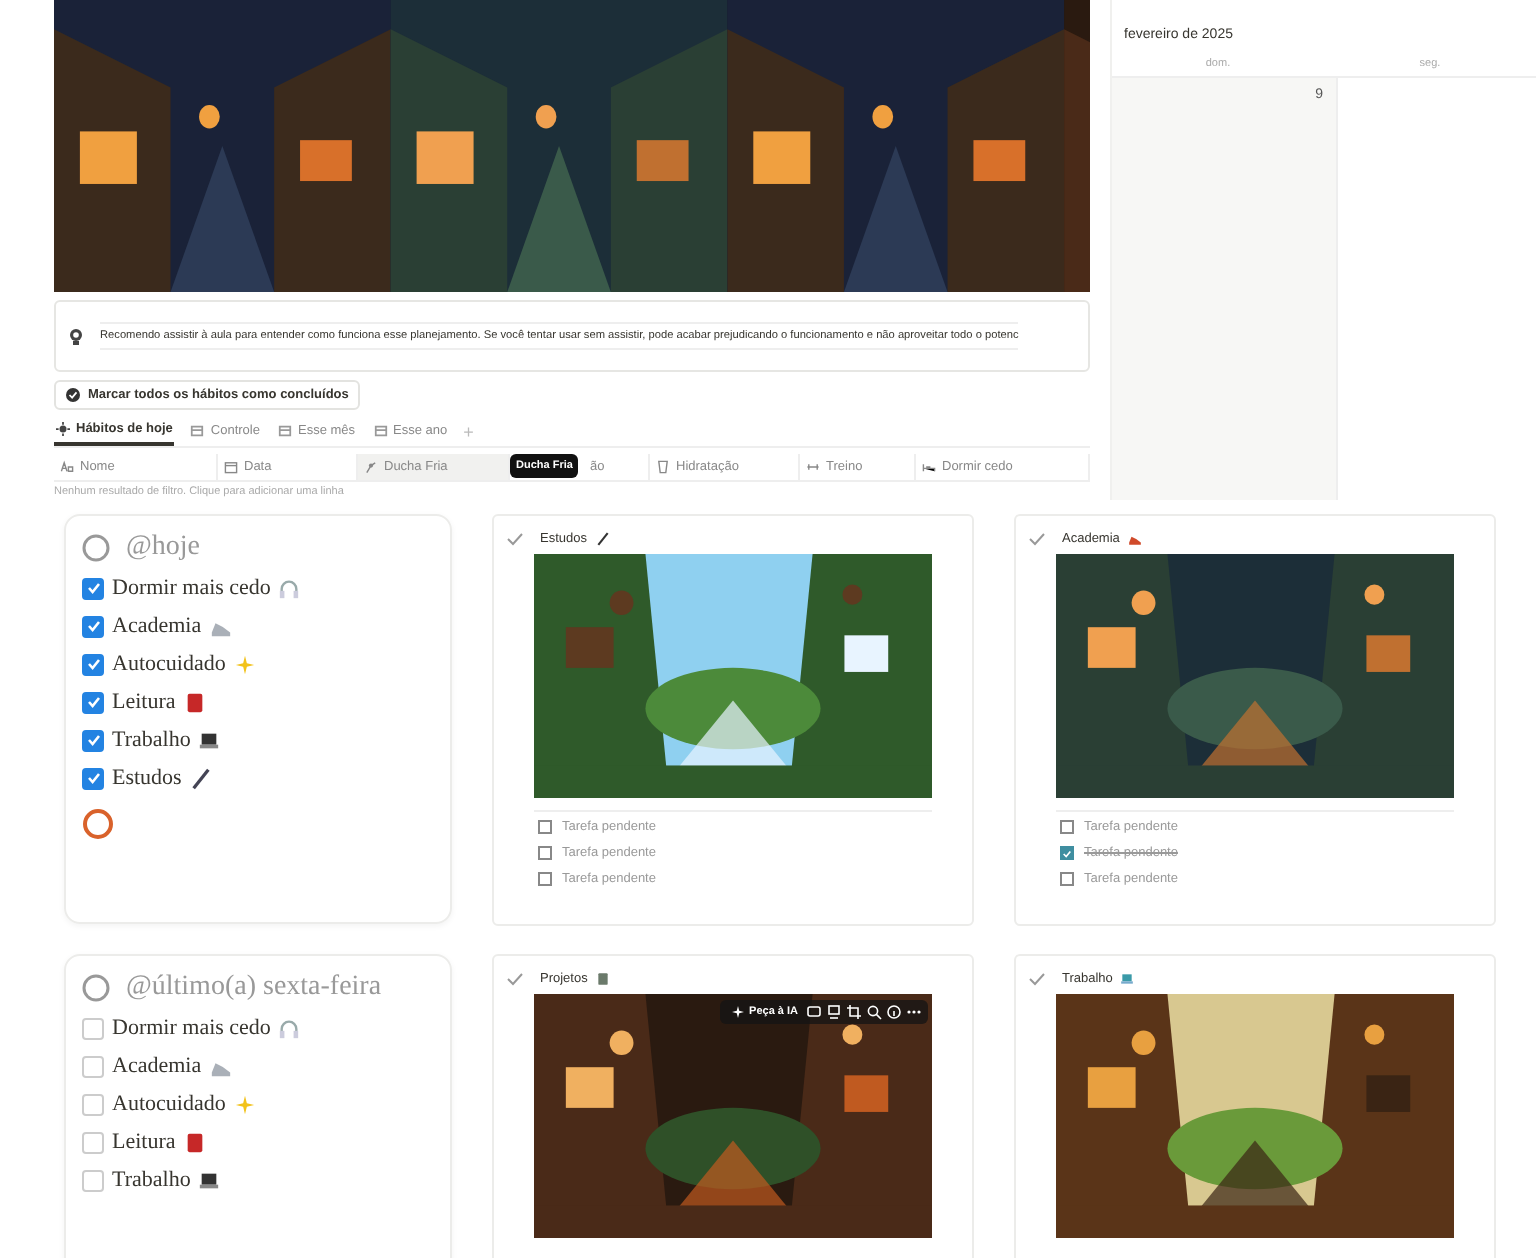 The image size is (1536, 1258). I want to click on shower-icon, so click(371, 467).